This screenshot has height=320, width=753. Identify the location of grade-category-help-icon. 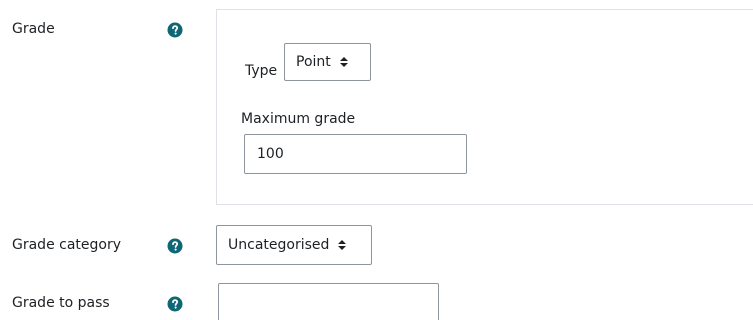
(175, 246).